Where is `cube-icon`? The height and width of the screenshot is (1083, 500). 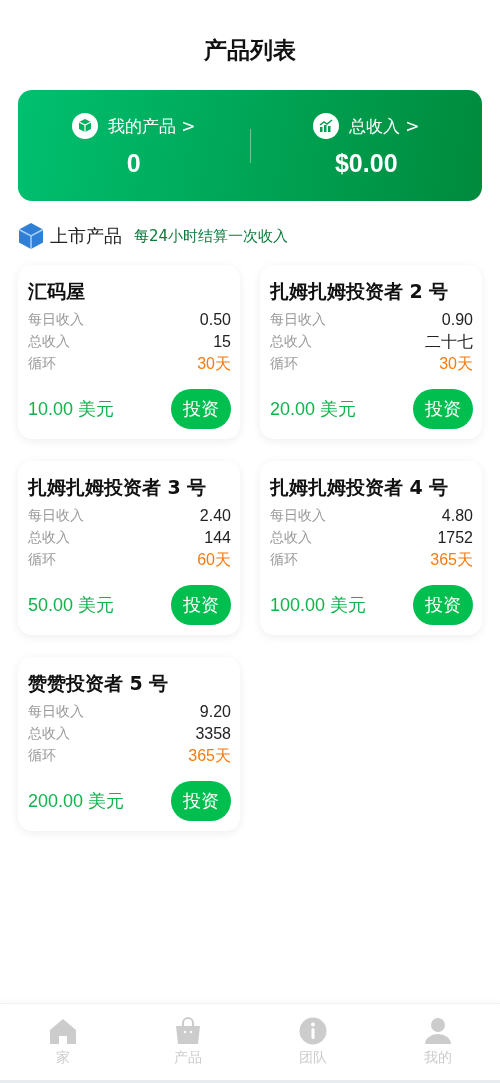 cube-icon is located at coordinates (31, 236).